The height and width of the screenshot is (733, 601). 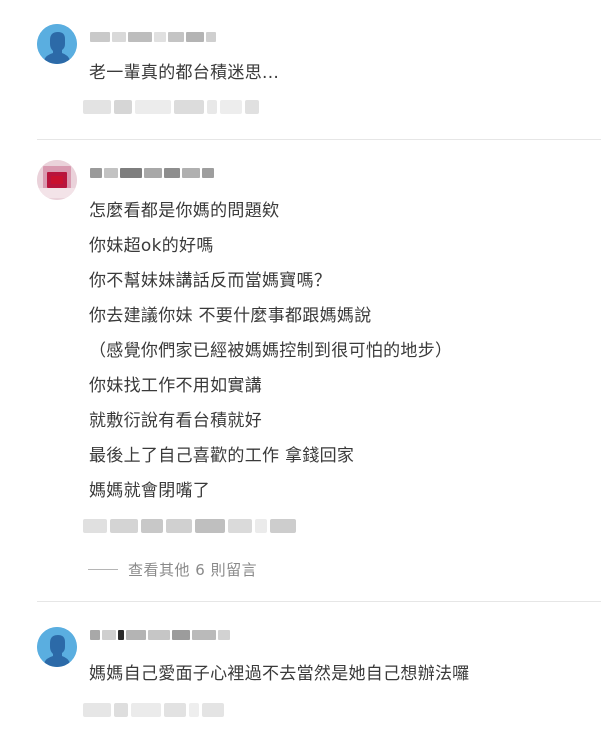 I want to click on comment-text-line: 怎麼看都是你媽的問題欸, so click(x=184, y=211).